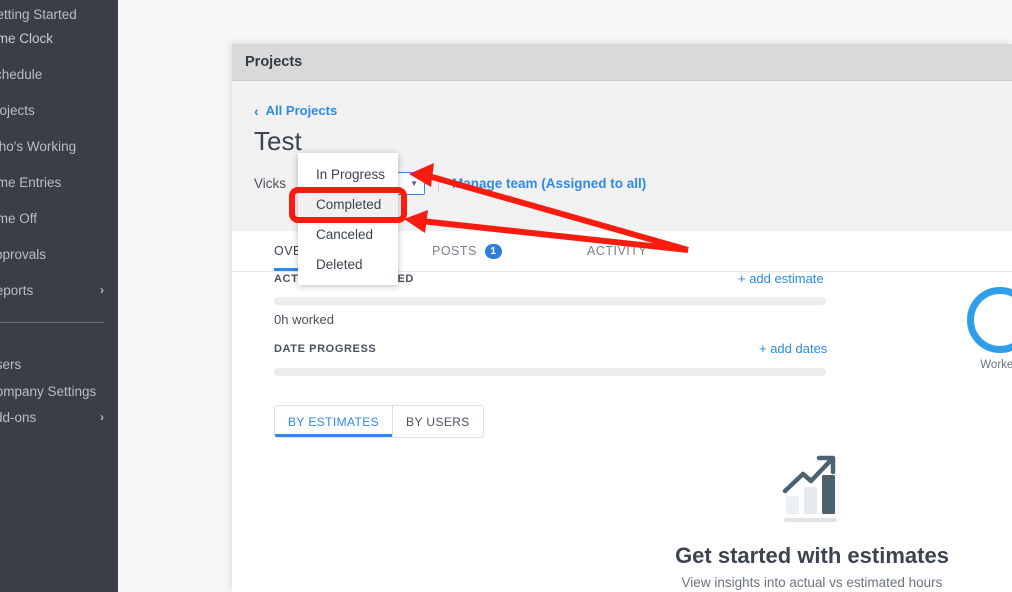 Image resolution: width=1012 pixels, height=592 pixels. I want to click on status-option-completed: Completed, so click(348, 204).